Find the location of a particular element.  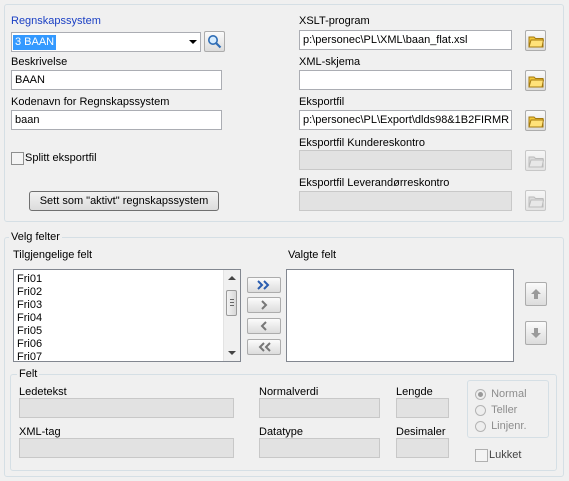

radio-normal-button is located at coordinates (480, 394).